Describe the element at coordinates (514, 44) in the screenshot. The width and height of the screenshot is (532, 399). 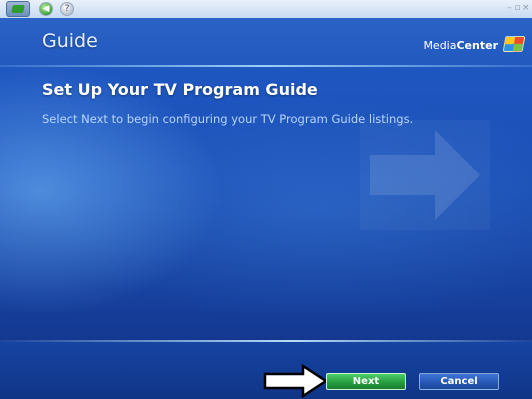
I see `windows-flag-icon` at that location.